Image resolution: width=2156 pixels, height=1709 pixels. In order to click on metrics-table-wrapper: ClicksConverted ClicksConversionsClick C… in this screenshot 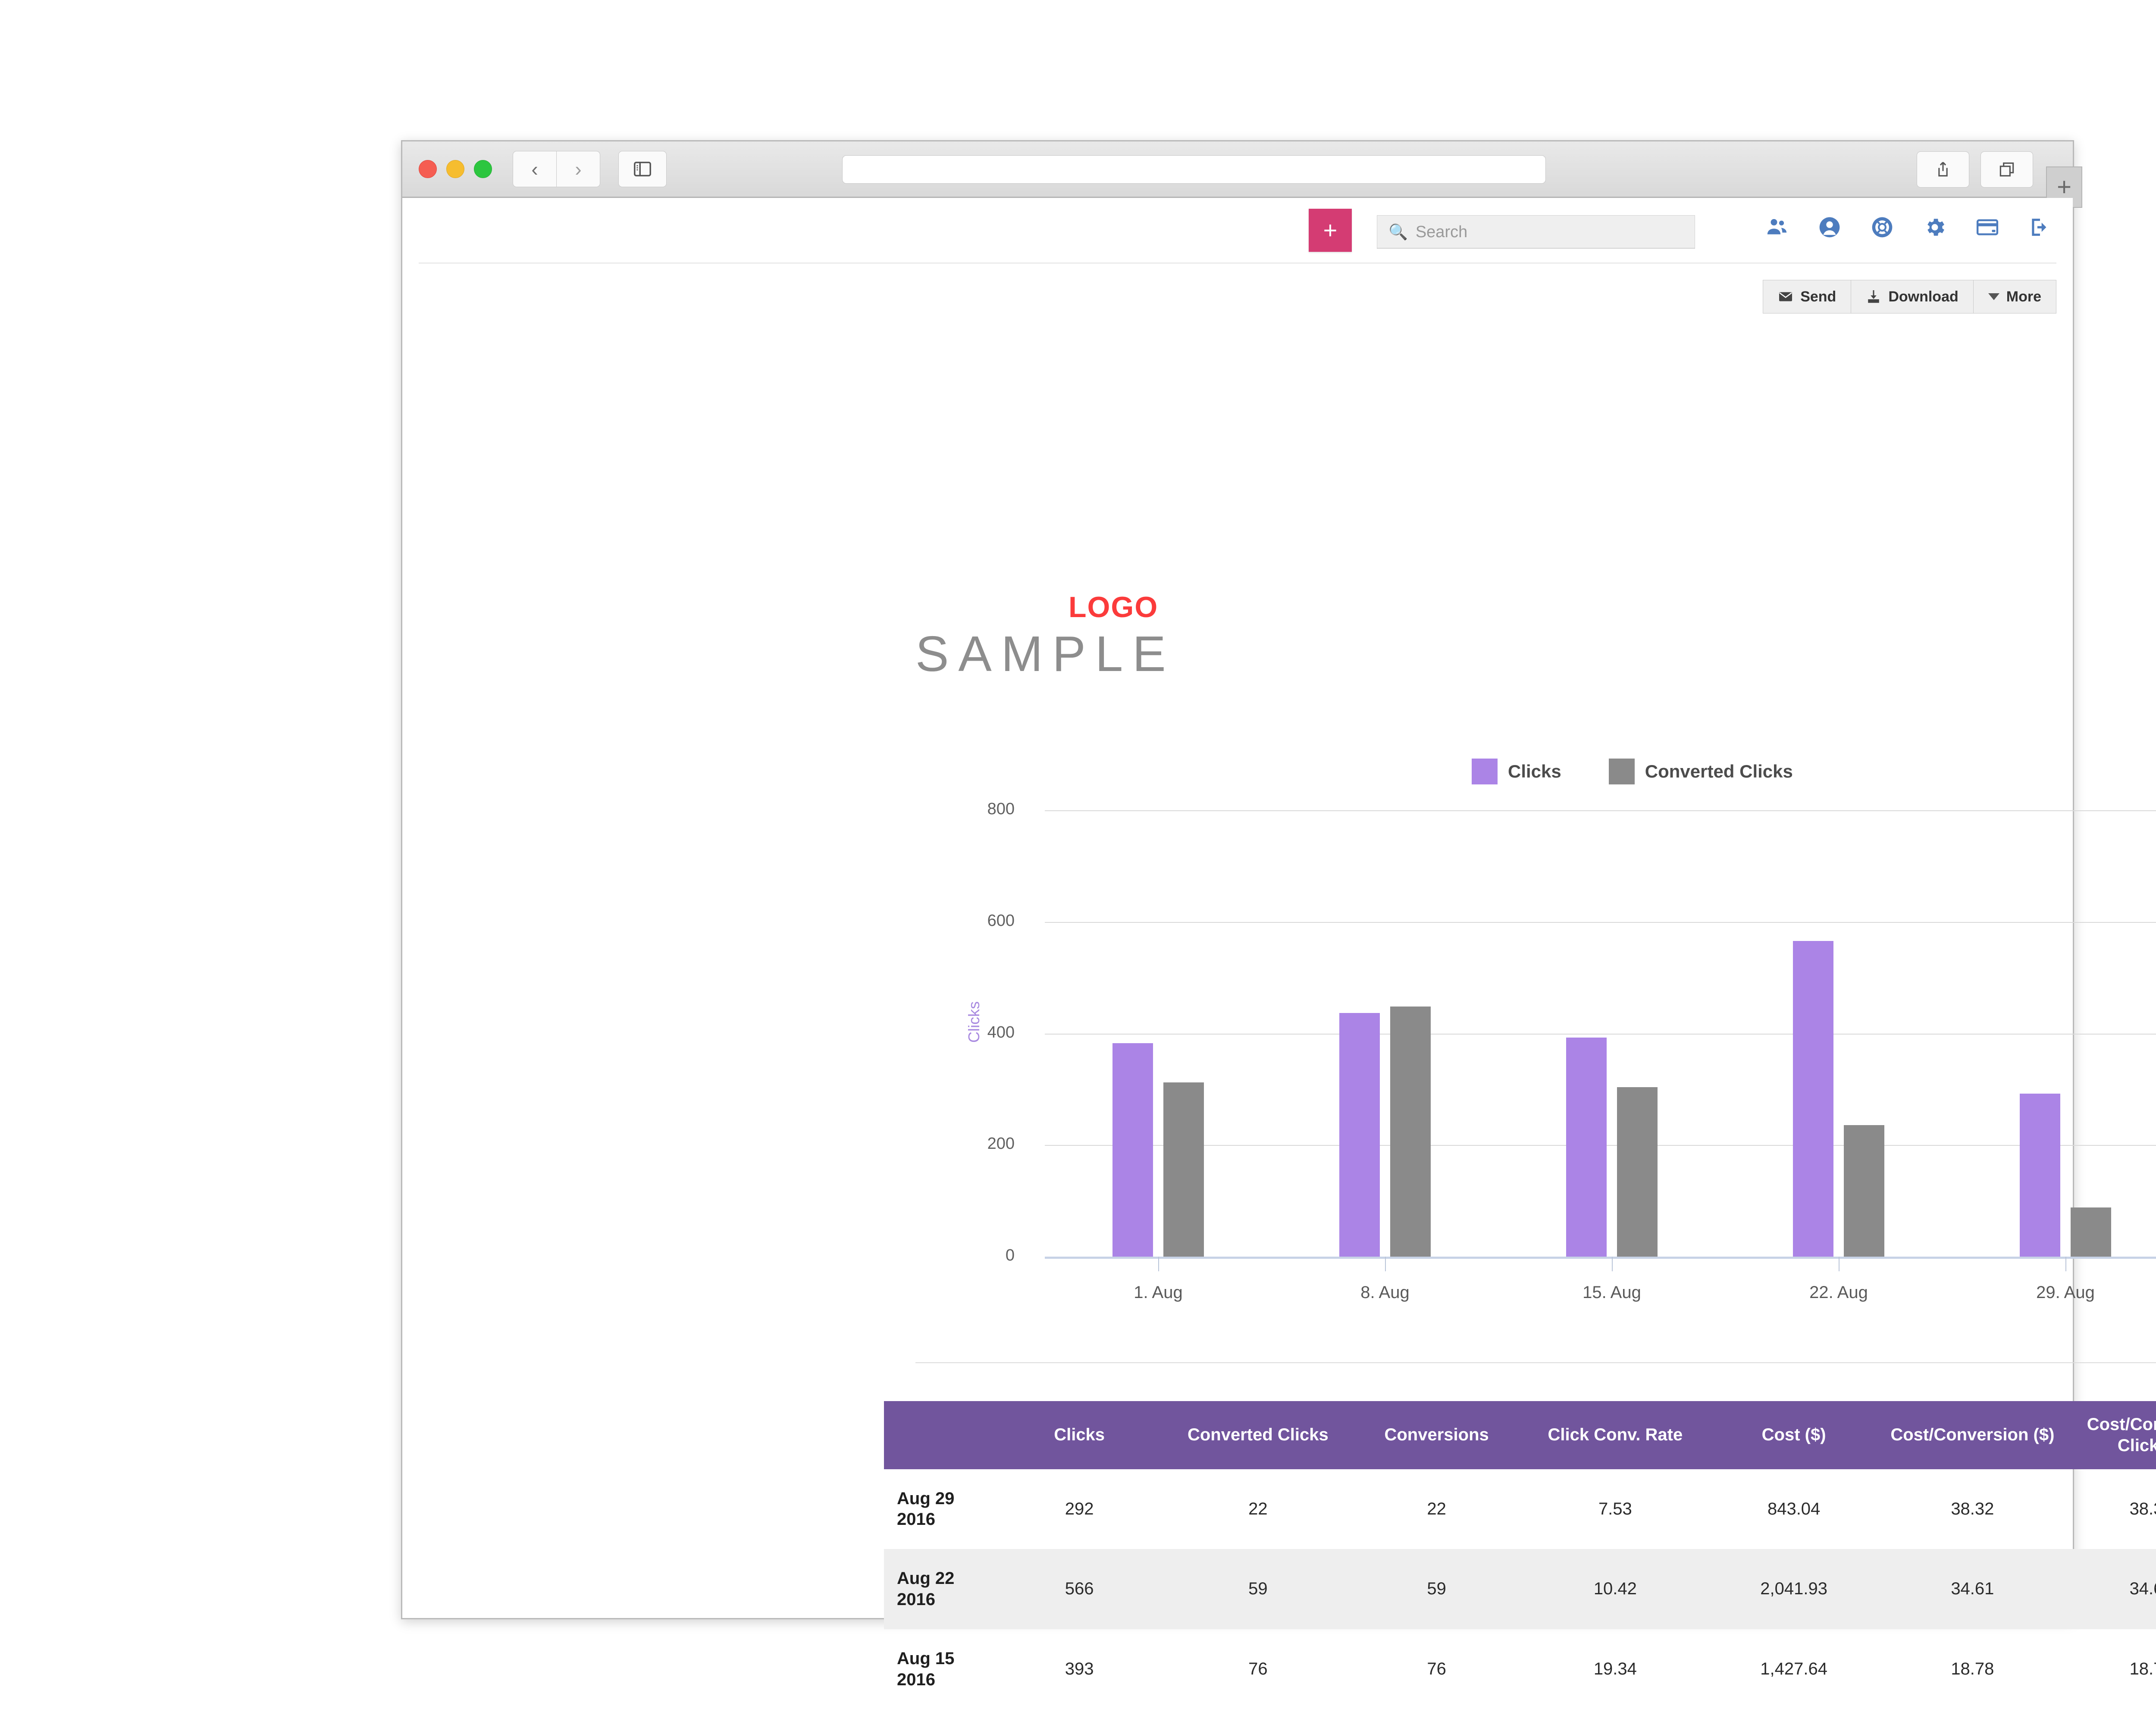, I will do `click(1520, 1555)`.